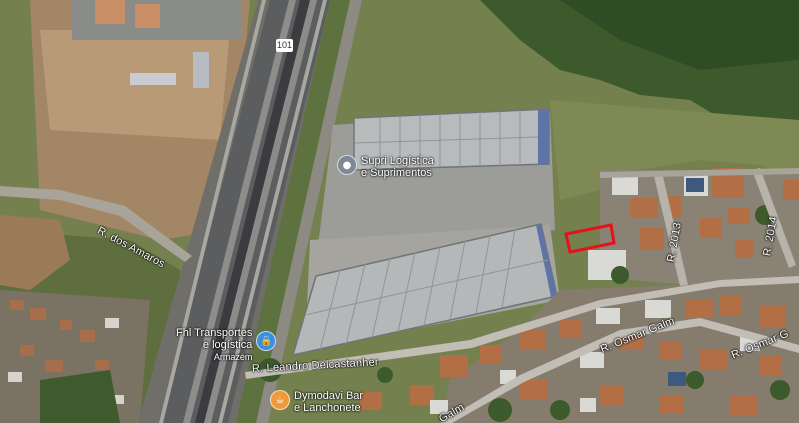 The width and height of the screenshot is (799, 423). I want to click on poi-fhl-transportes: Fhl Transportes e logística Armazém 🔒, so click(226, 345).